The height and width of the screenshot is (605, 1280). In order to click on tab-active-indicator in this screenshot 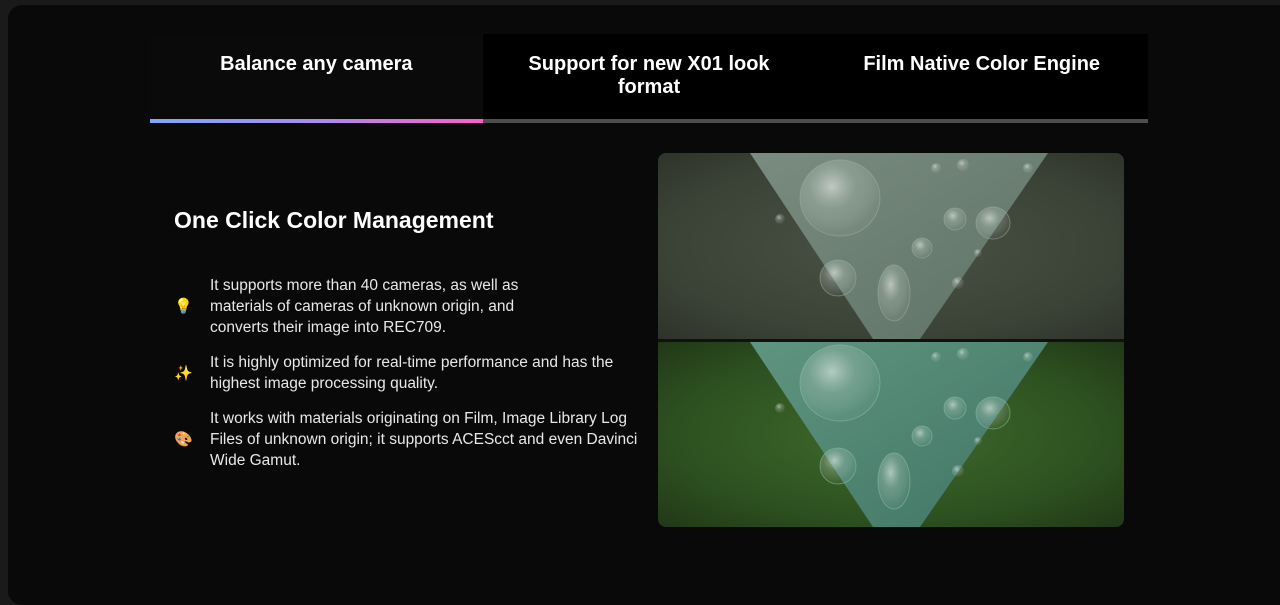, I will do `click(316, 121)`.